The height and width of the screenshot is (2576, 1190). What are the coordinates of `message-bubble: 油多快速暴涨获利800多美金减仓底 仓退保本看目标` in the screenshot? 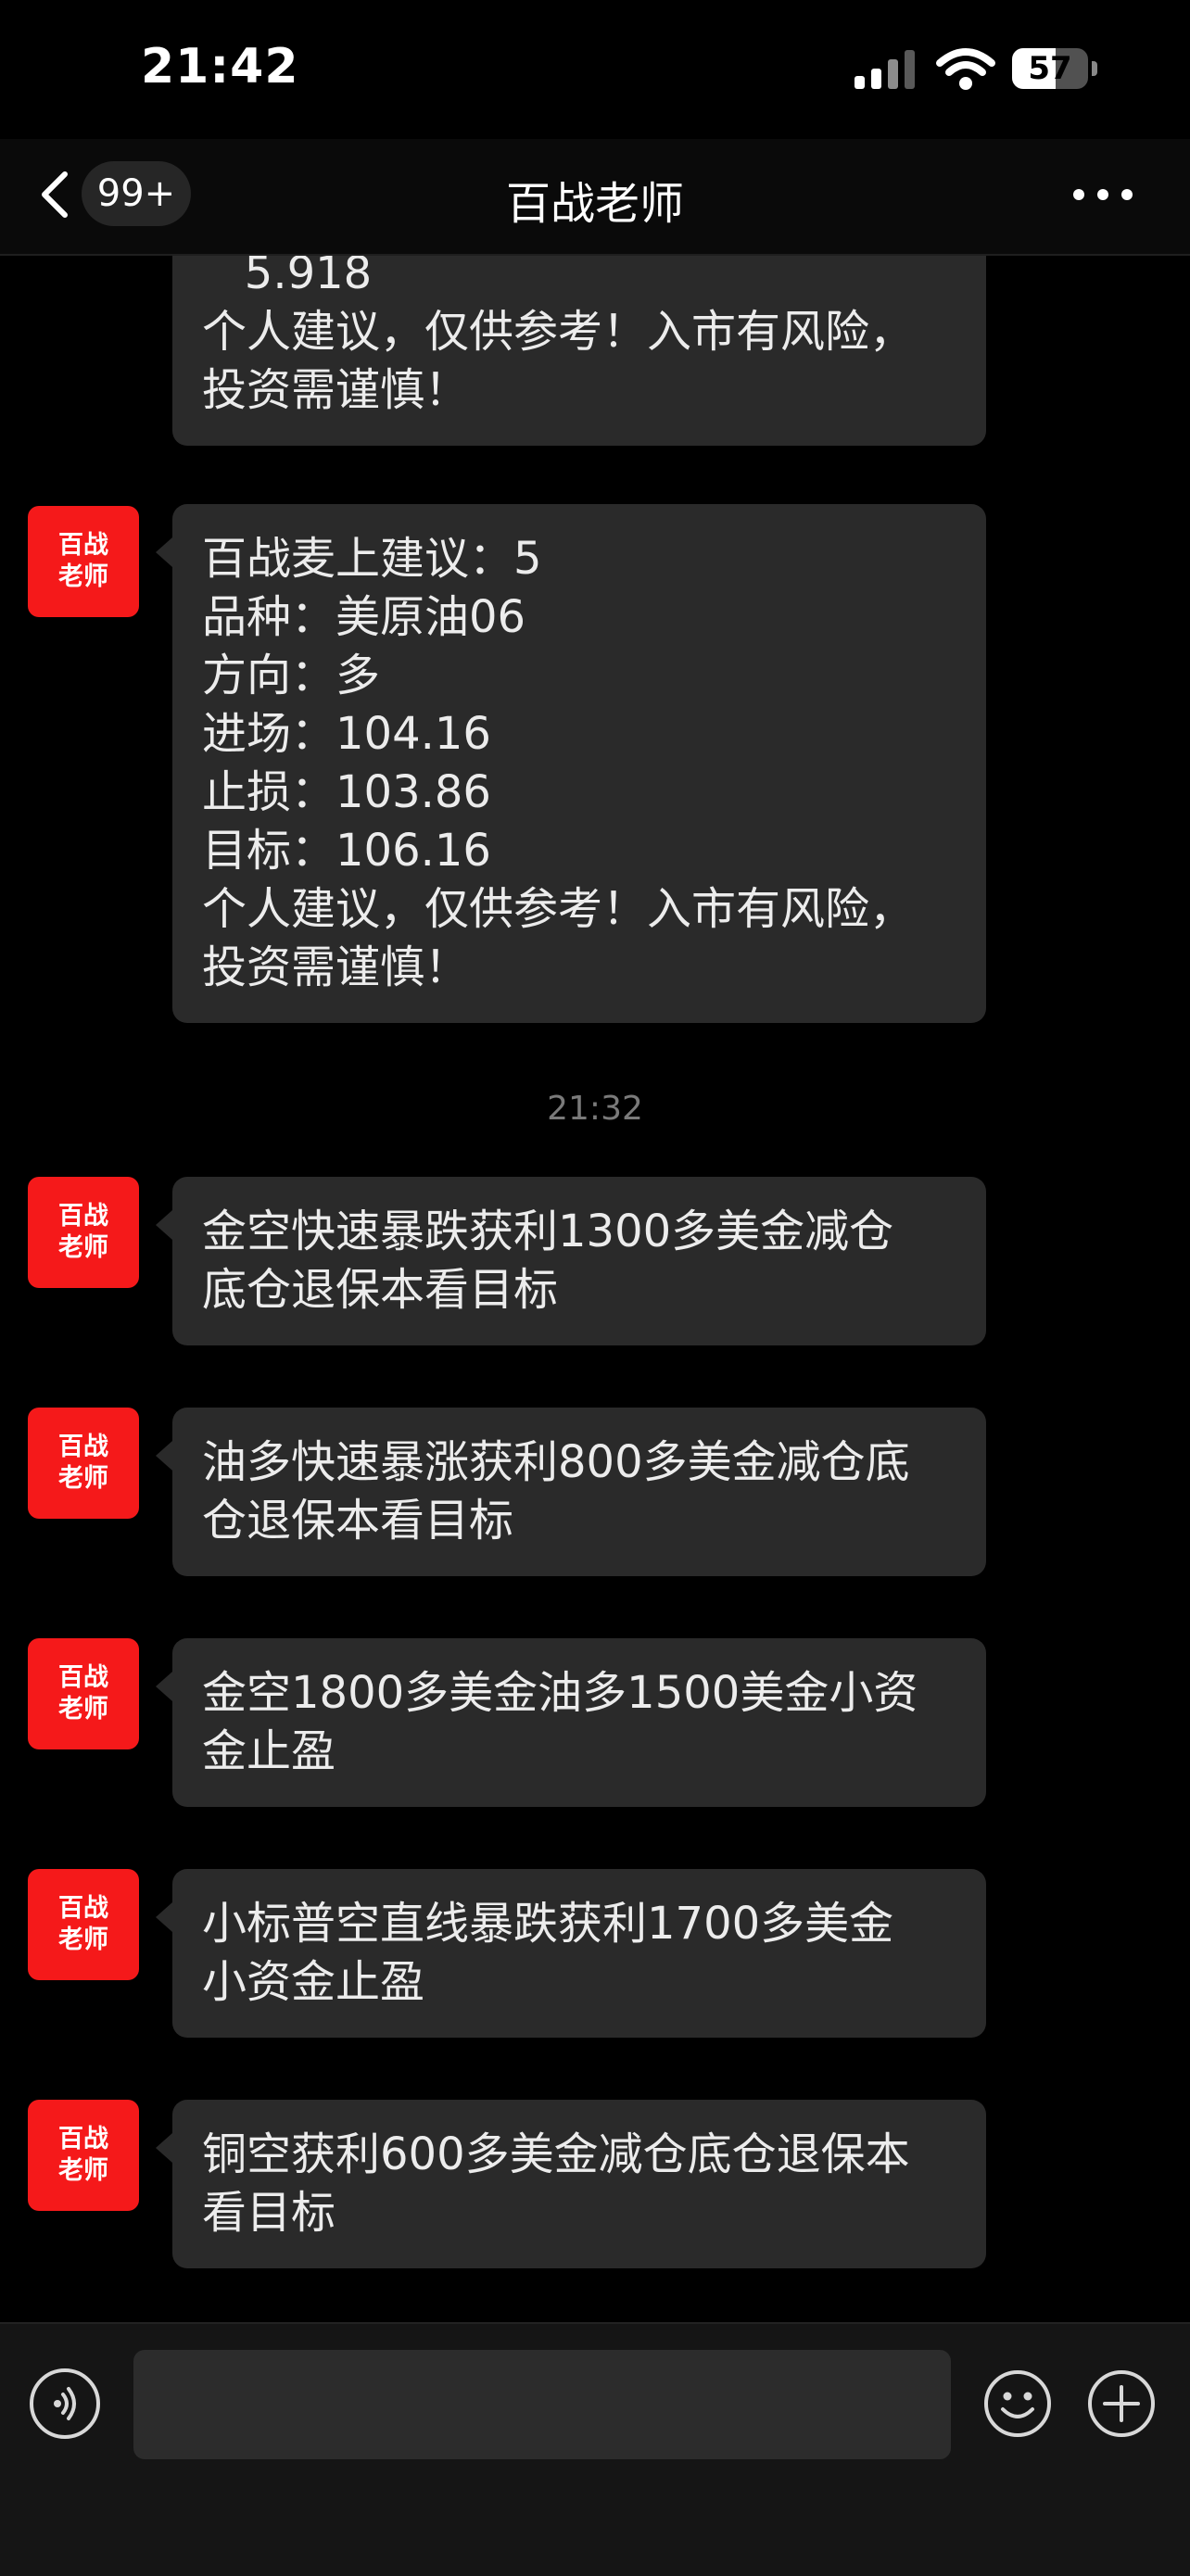 It's located at (571, 1492).